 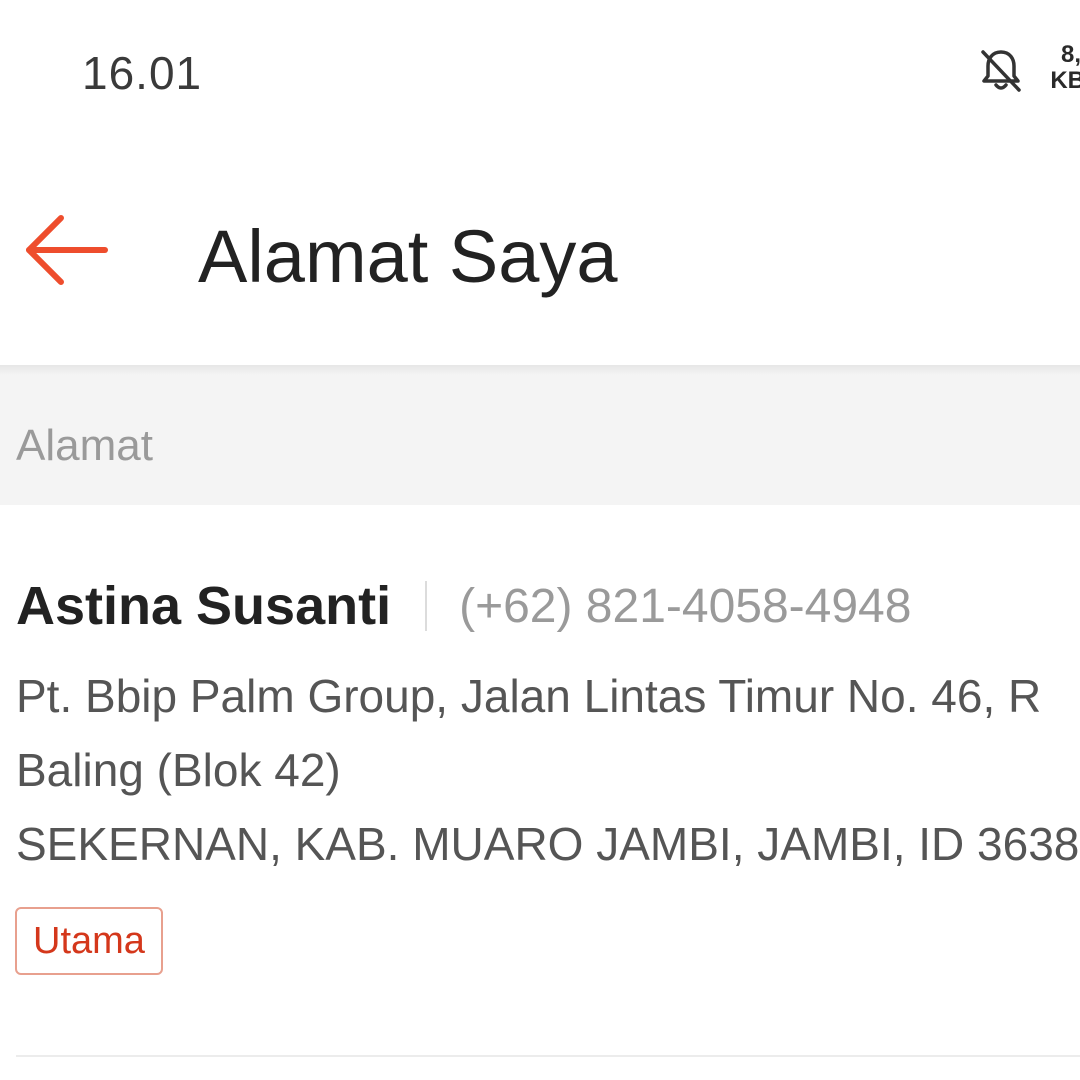 What do you see at coordinates (1065, 80) in the screenshot?
I see `network-speed-unit: KB/` at bounding box center [1065, 80].